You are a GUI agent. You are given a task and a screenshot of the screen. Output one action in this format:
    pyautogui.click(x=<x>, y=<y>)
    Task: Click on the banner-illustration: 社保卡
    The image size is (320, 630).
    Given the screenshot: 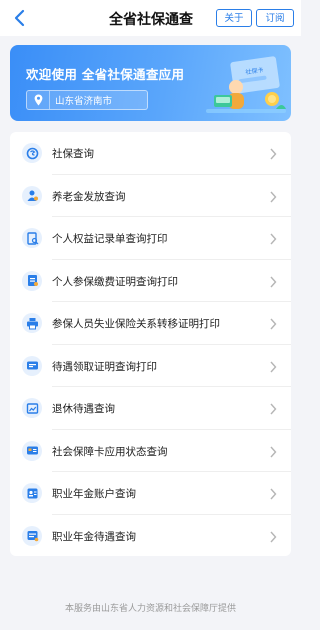 What is the action you would take?
    pyautogui.click(x=246, y=84)
    